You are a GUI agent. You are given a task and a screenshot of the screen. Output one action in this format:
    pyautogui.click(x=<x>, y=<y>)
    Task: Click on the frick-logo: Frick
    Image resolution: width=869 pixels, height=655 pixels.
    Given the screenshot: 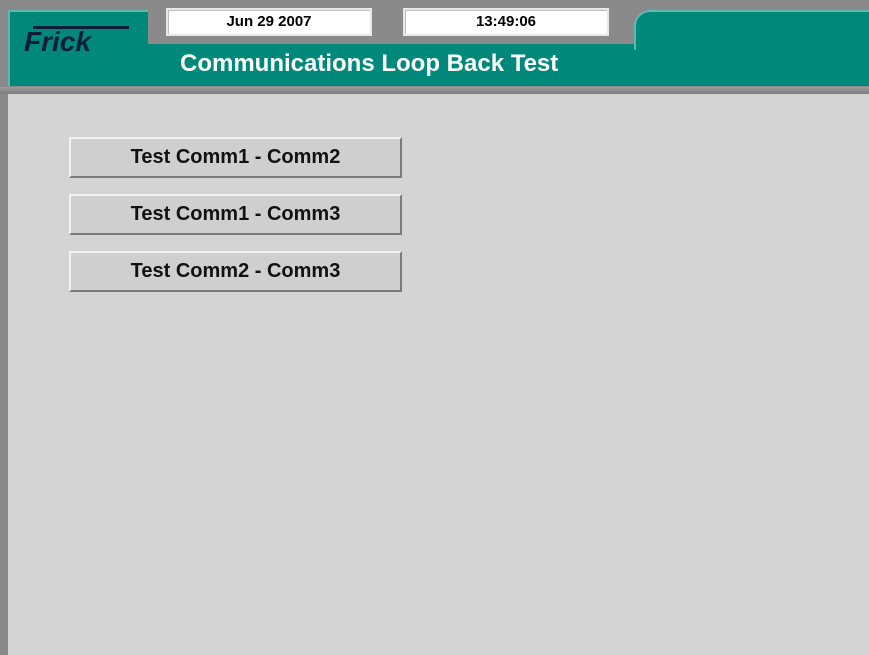 What is the action you would take?
    pyautogui.click(x=57, y=41)
    